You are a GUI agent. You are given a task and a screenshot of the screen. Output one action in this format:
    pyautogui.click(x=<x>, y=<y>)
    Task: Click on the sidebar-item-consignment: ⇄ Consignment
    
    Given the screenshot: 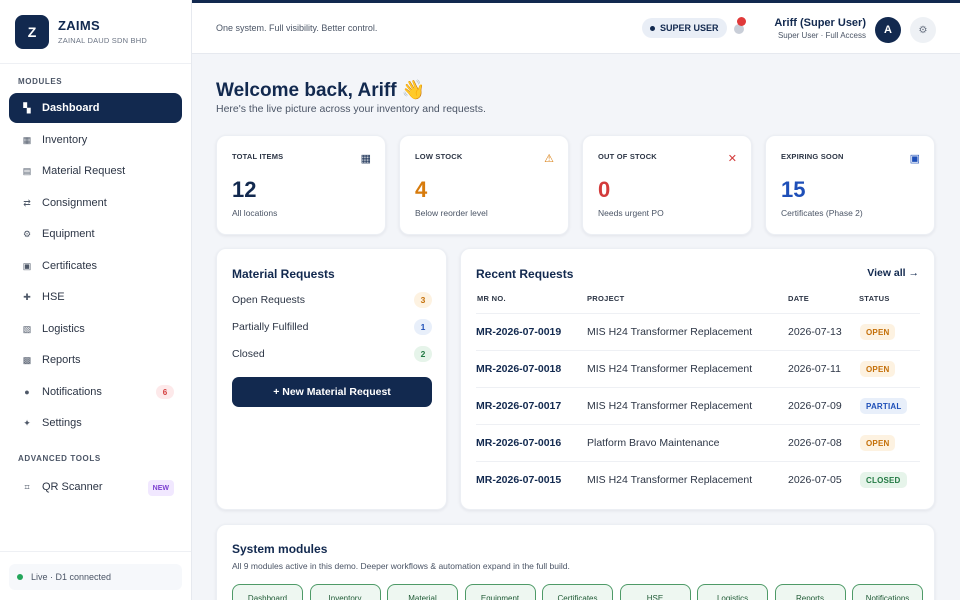 What is the action you would take?
    pyautogui.click(x=95, y=203)
    